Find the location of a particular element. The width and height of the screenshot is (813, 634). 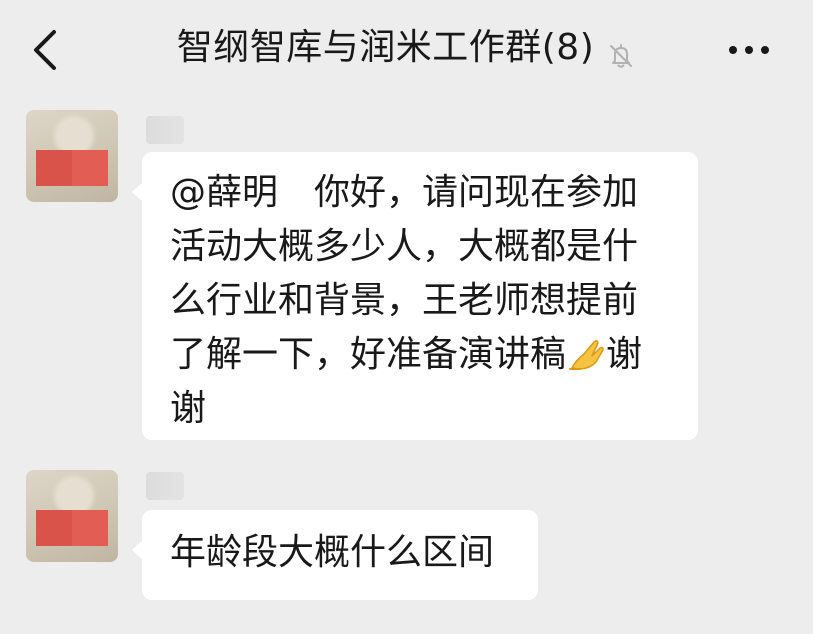

more-options-button is located at coordinates (749, 50).